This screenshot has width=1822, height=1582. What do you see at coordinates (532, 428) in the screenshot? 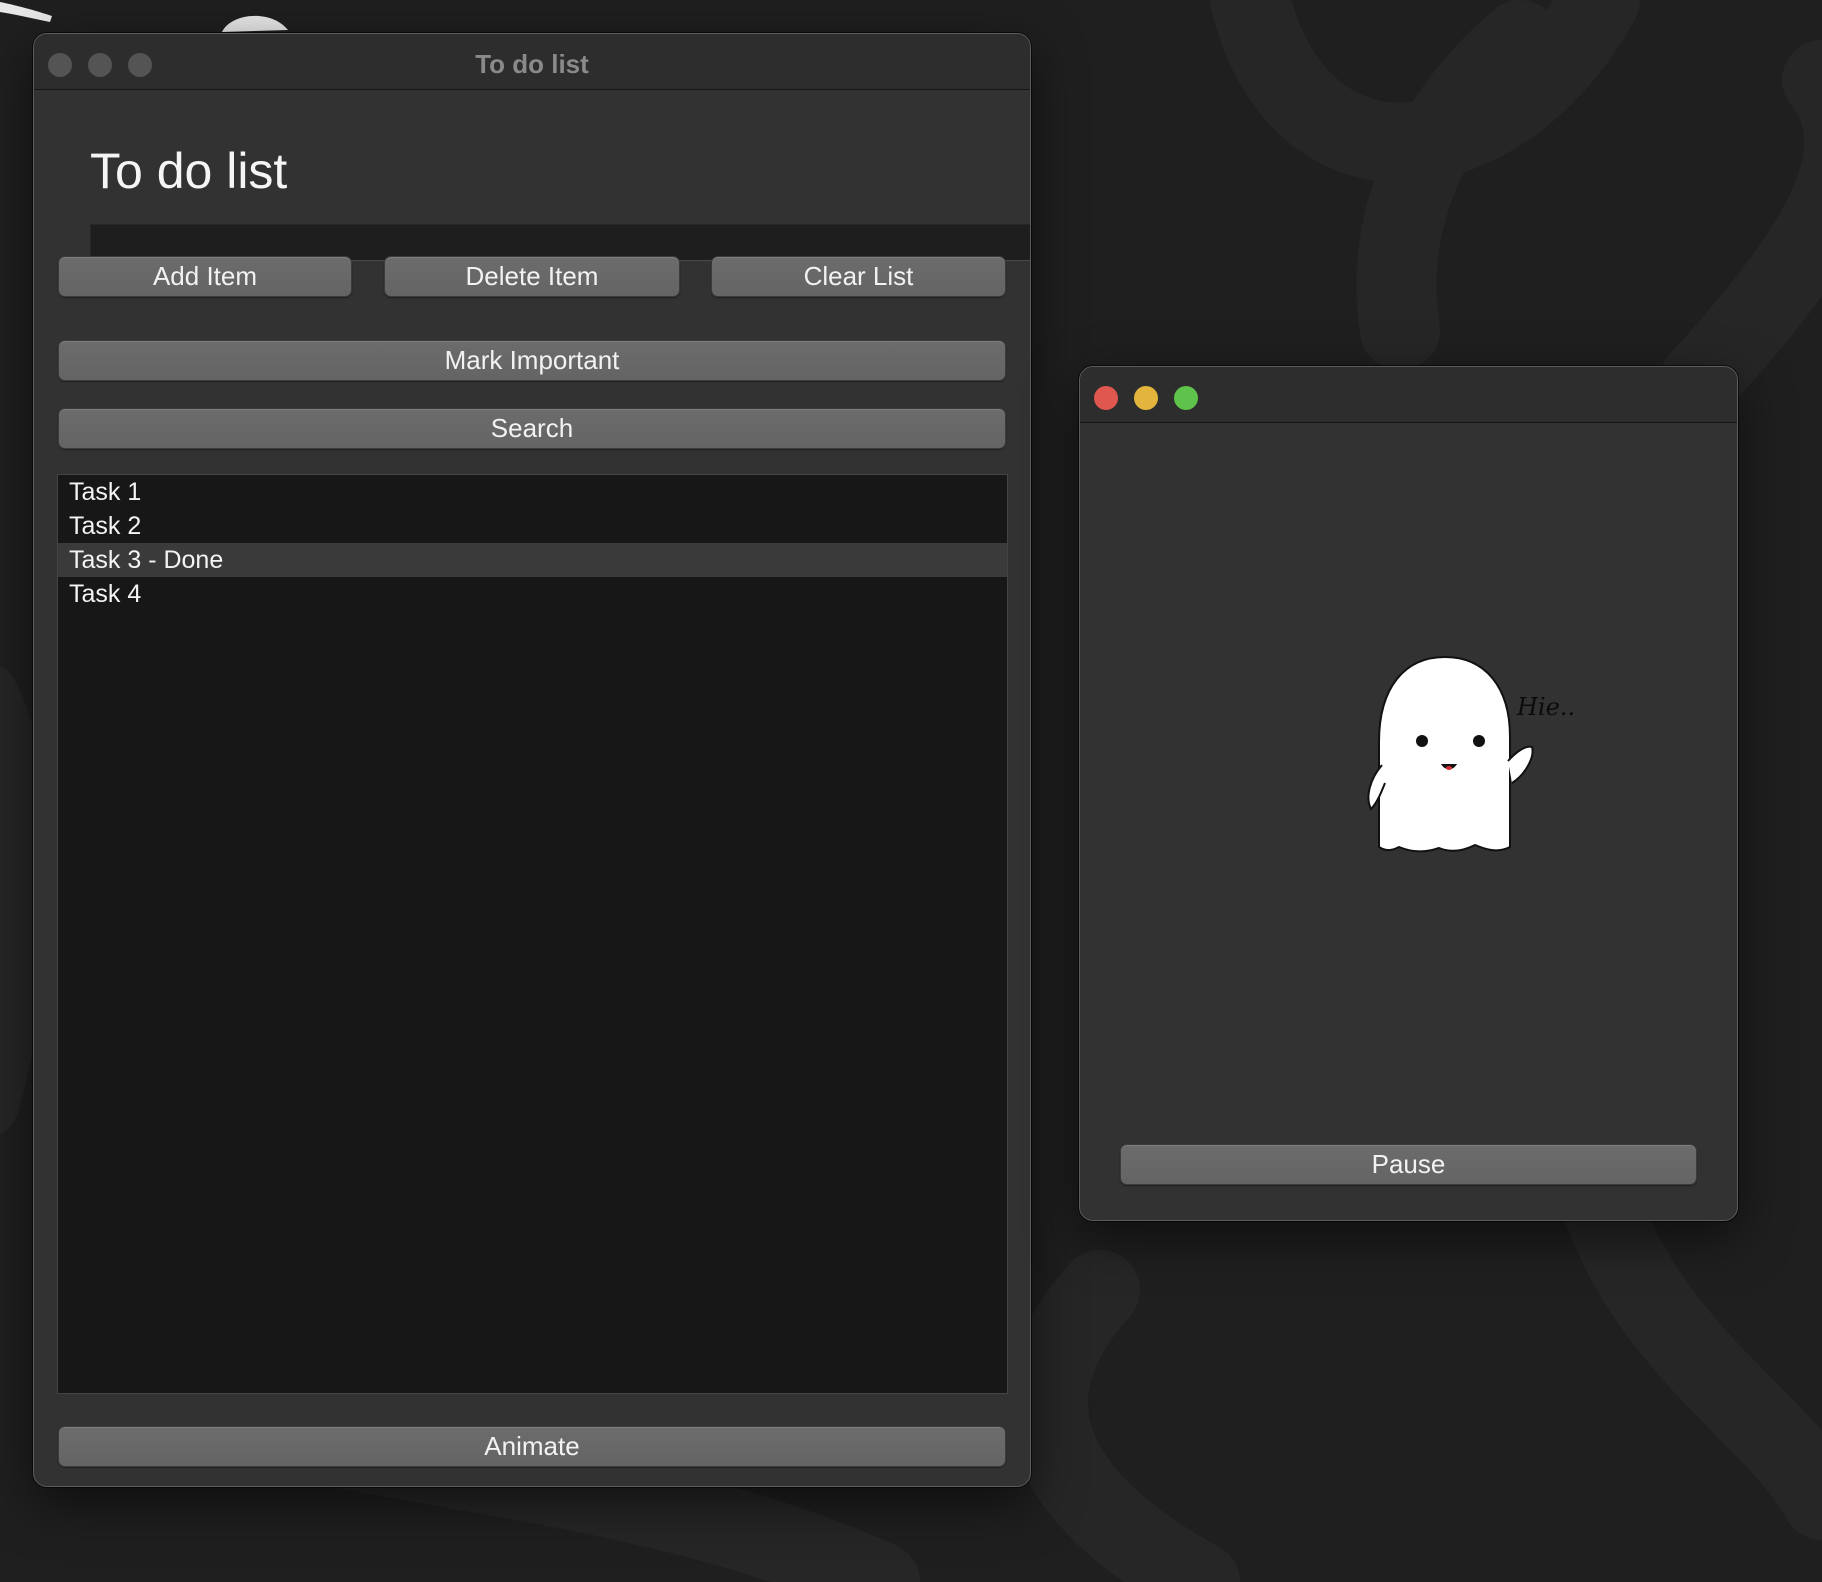
I see `search-button: Search` at bounding box center [532, 428].